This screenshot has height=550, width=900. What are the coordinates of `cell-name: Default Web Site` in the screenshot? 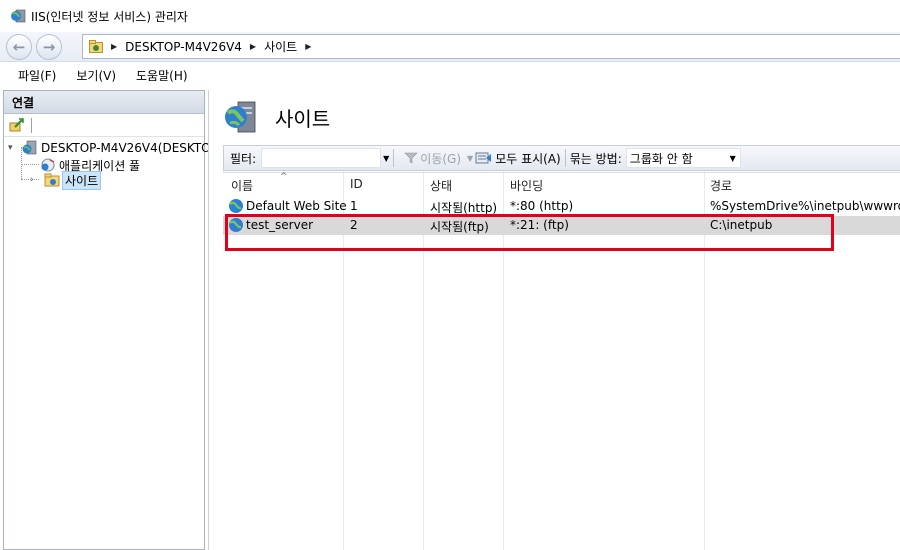 It's located at (296, 206).